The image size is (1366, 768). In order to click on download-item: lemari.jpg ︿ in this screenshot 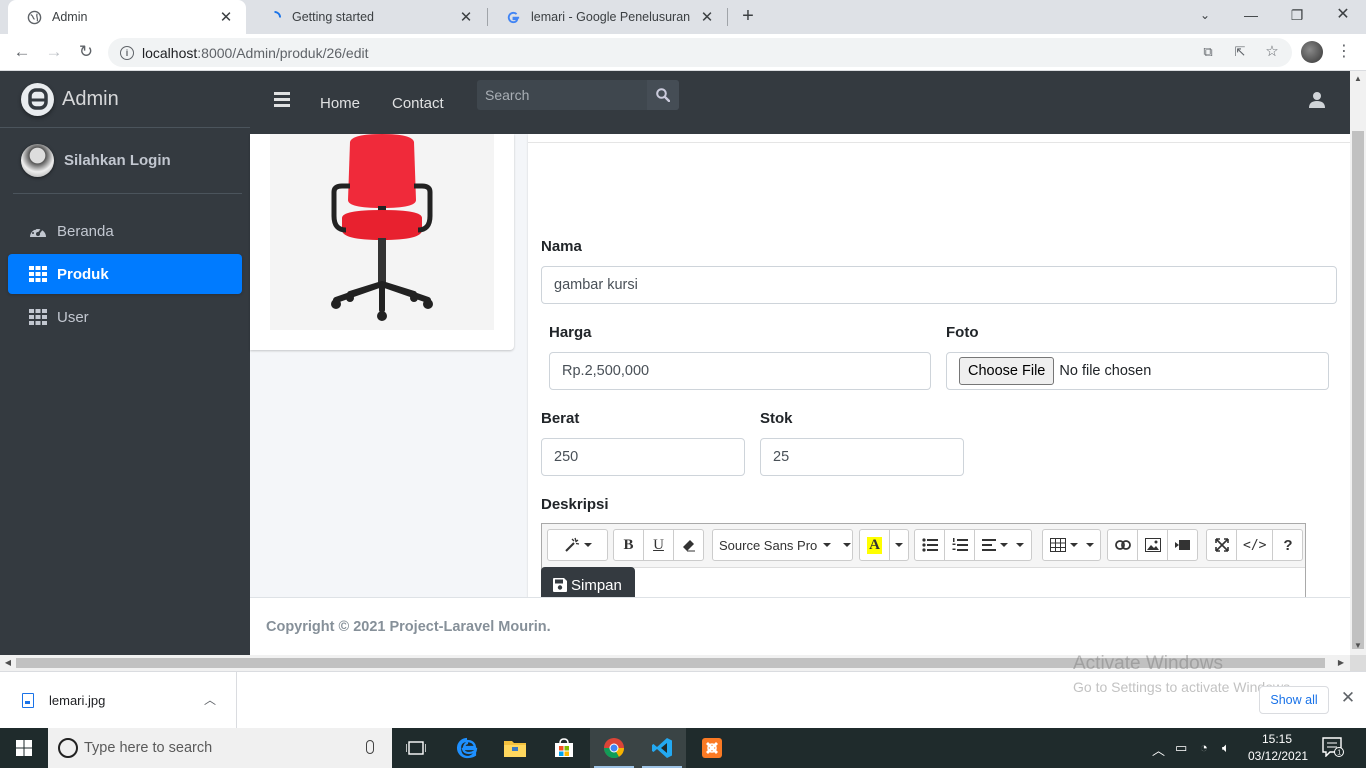, I will do `click(118, 700)`.